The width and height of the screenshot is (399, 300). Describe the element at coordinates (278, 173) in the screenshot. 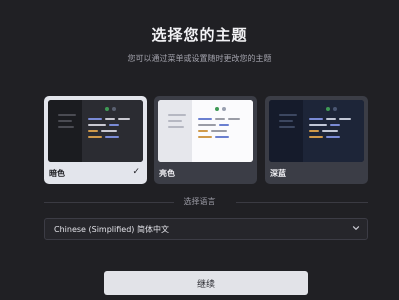

I see `theme-label-deep-blue: 深蓝` at that location.